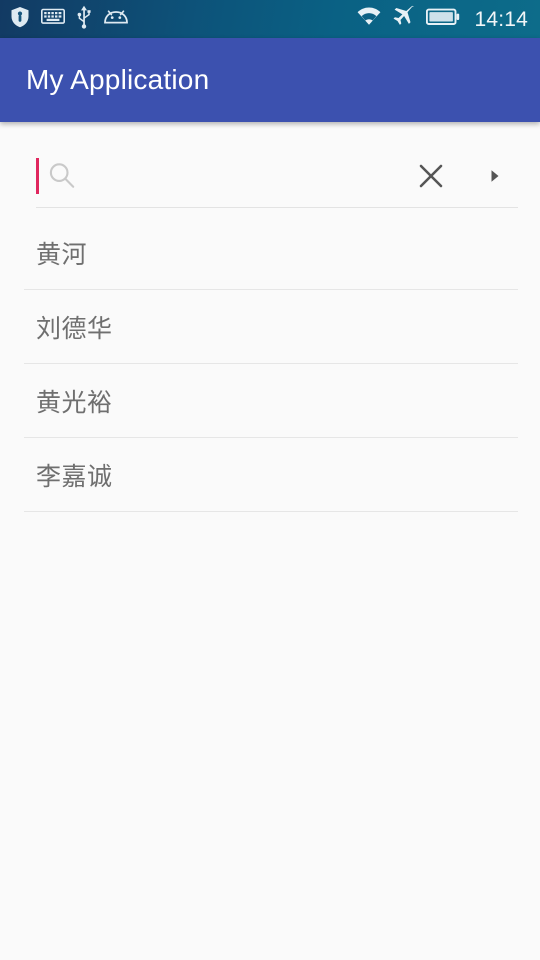 The height and width of the screenshot is (960, 540). I want to click on list-item: 李嘉诚, so click(271, 474).